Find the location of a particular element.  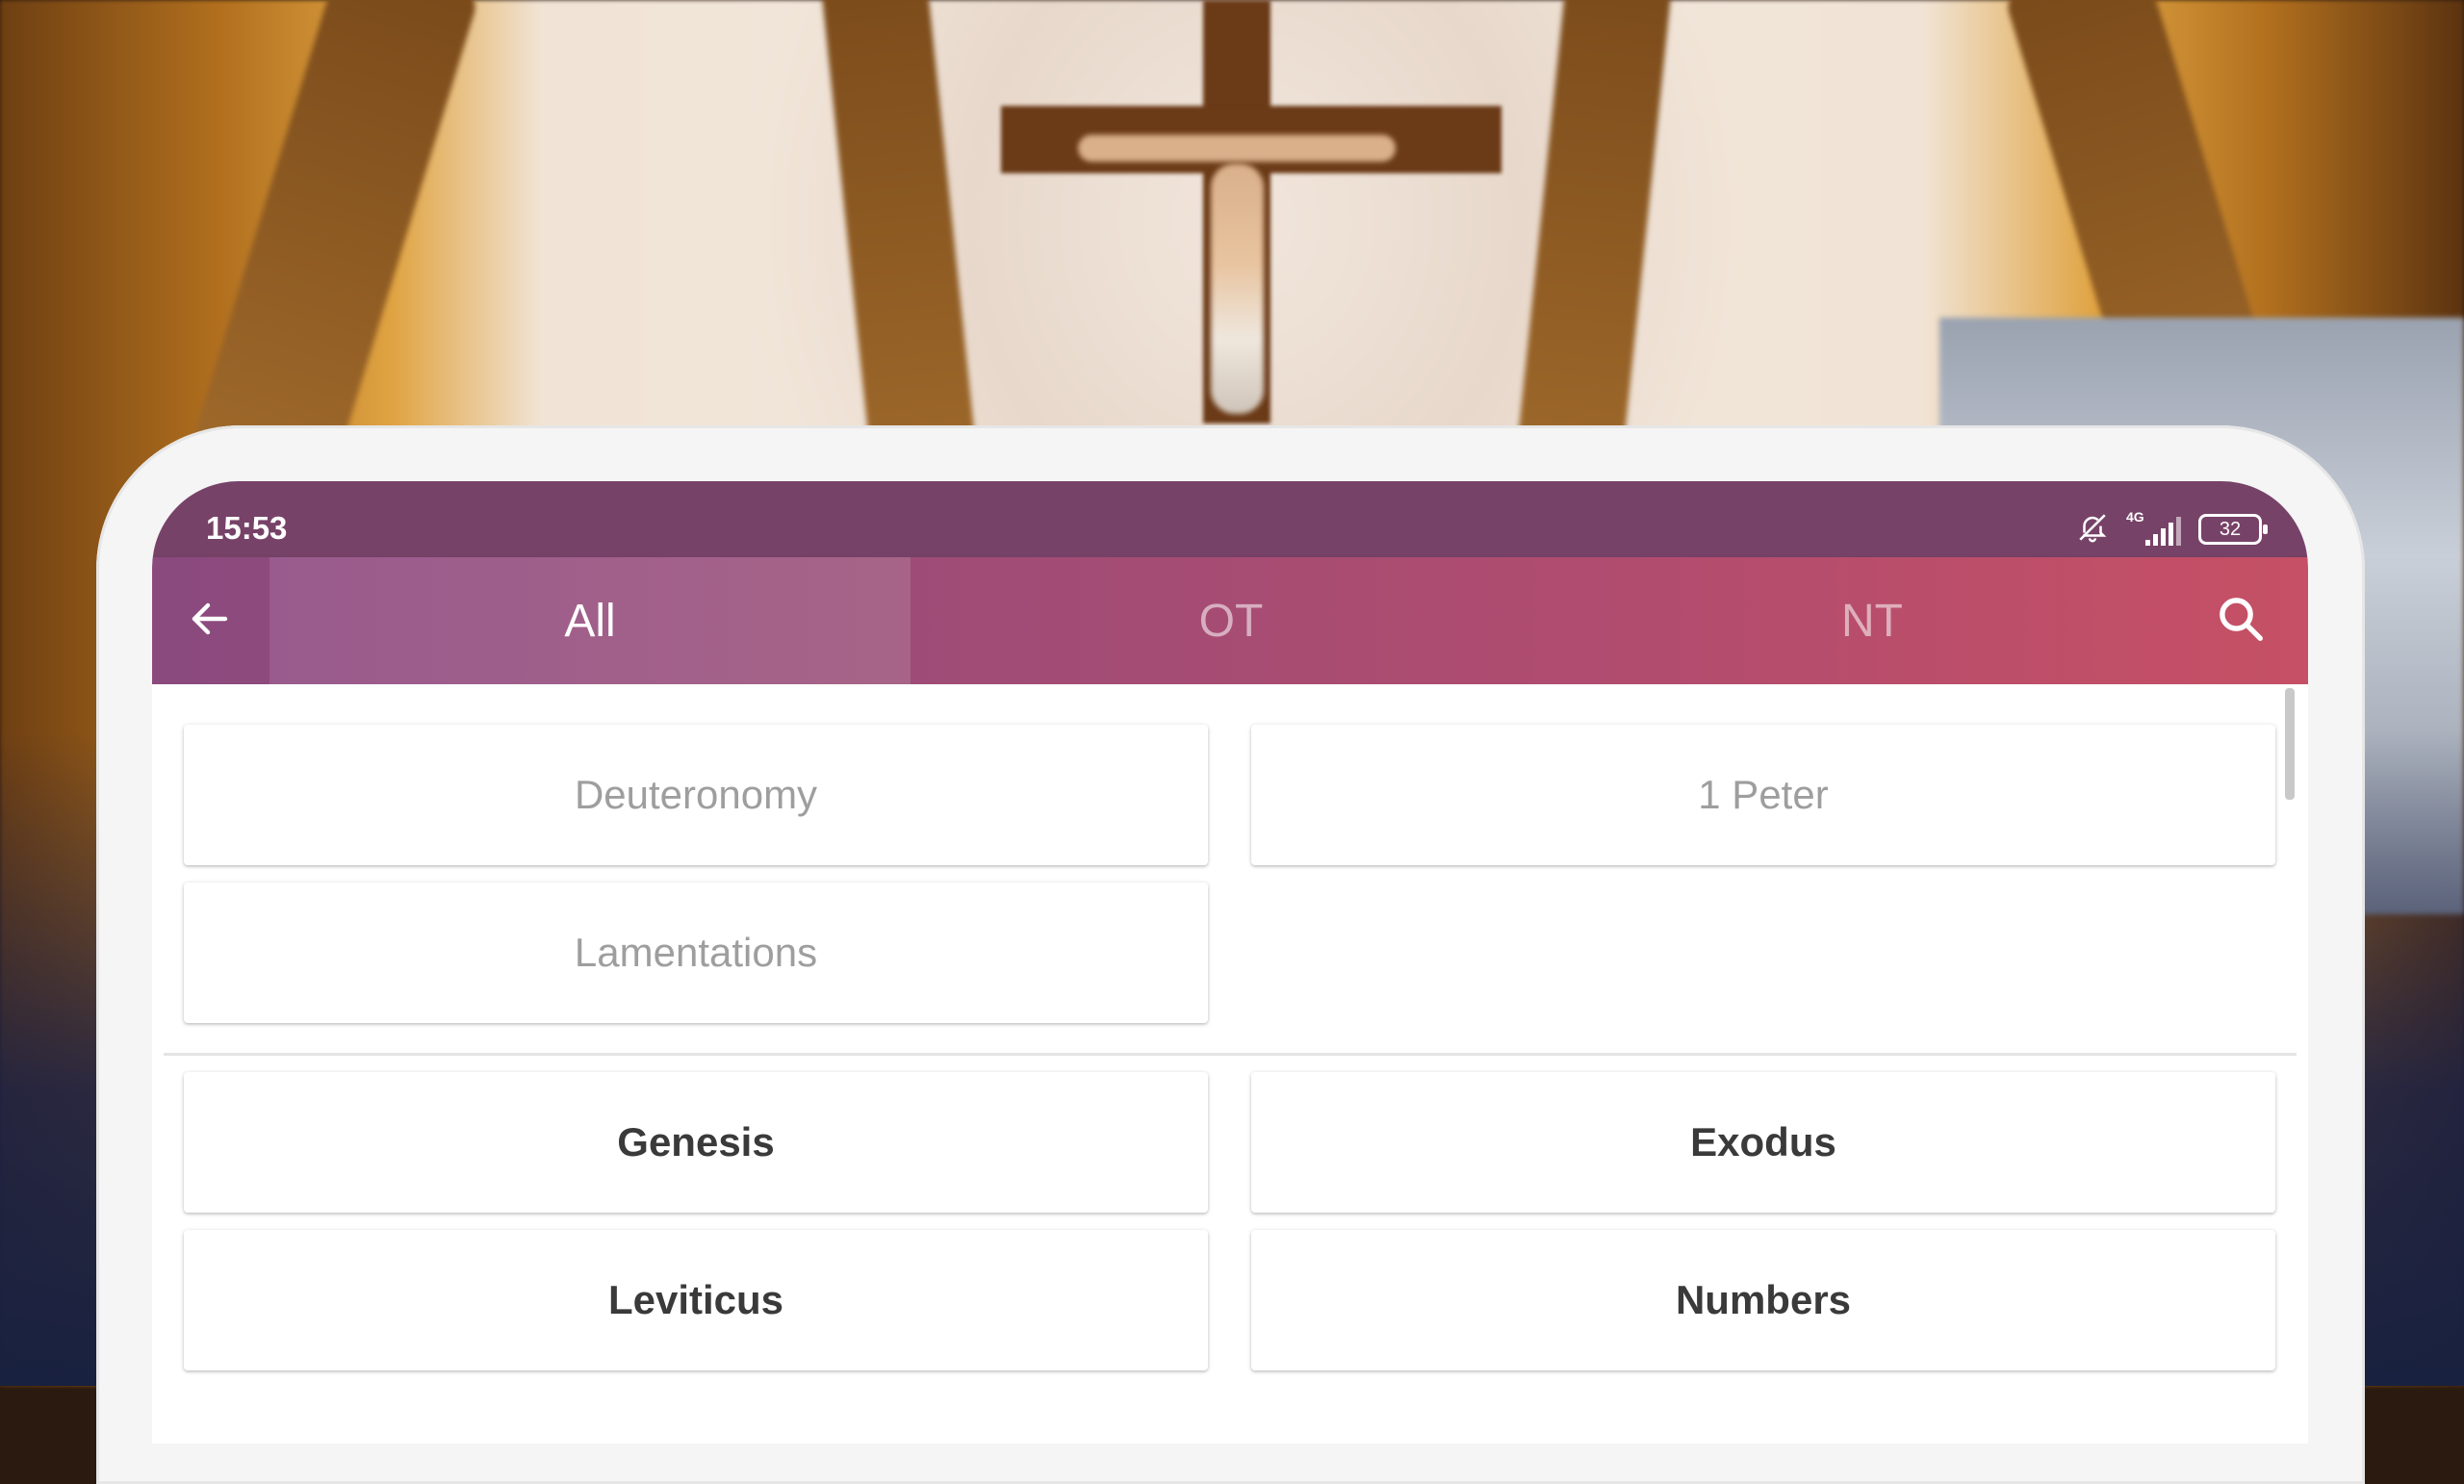

recent-book-card: Deuteronomy is located at coordinates (696, 795).